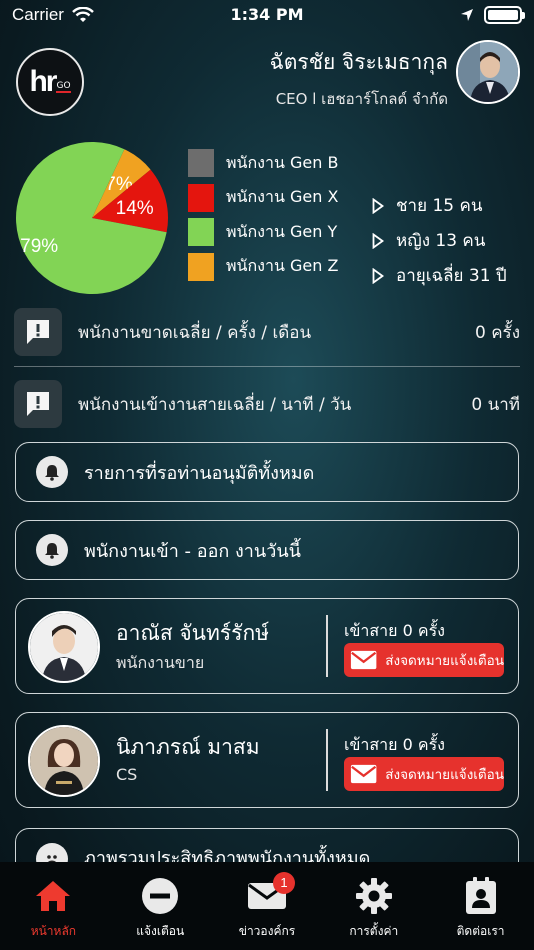 The height and width of the screenshot is (950, 534). Describe the element at coordinates (504, 15) in the screenshot. I see `battery-icon` at that location.